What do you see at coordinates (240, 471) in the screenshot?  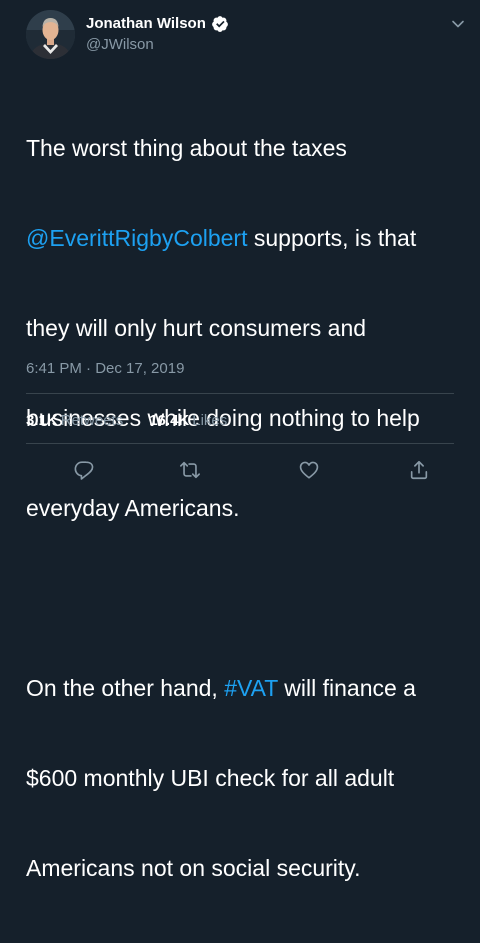 I see `action-bar` at bounding box center [240, 471].